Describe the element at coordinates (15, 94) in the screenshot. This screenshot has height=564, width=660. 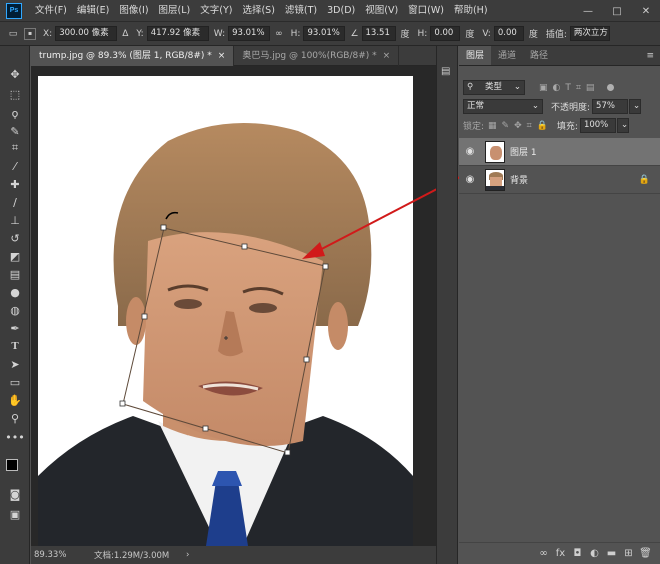
I see `marquee-tool-icon: ⬚` at that location.